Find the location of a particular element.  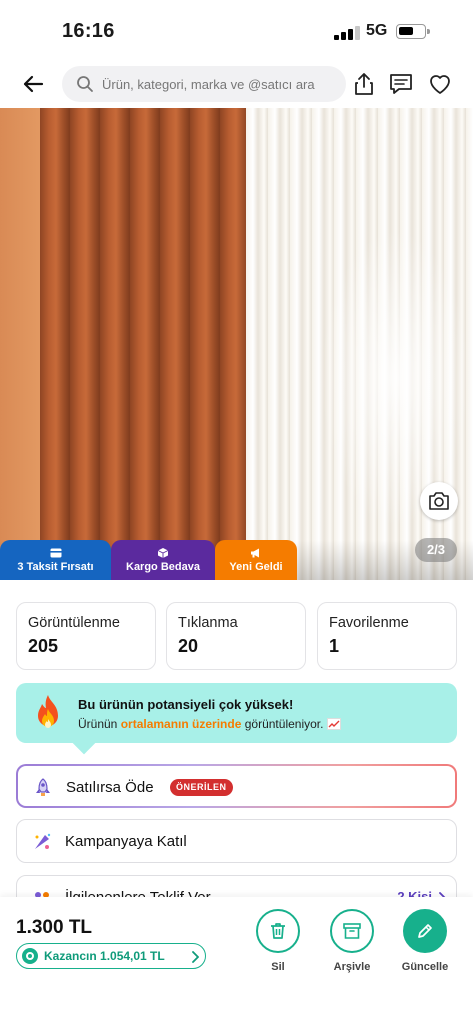

promo-badges: 3 Taksit Fırsatı Kargo Bedava Yeni Geldi is located at coordinates (148, 560).